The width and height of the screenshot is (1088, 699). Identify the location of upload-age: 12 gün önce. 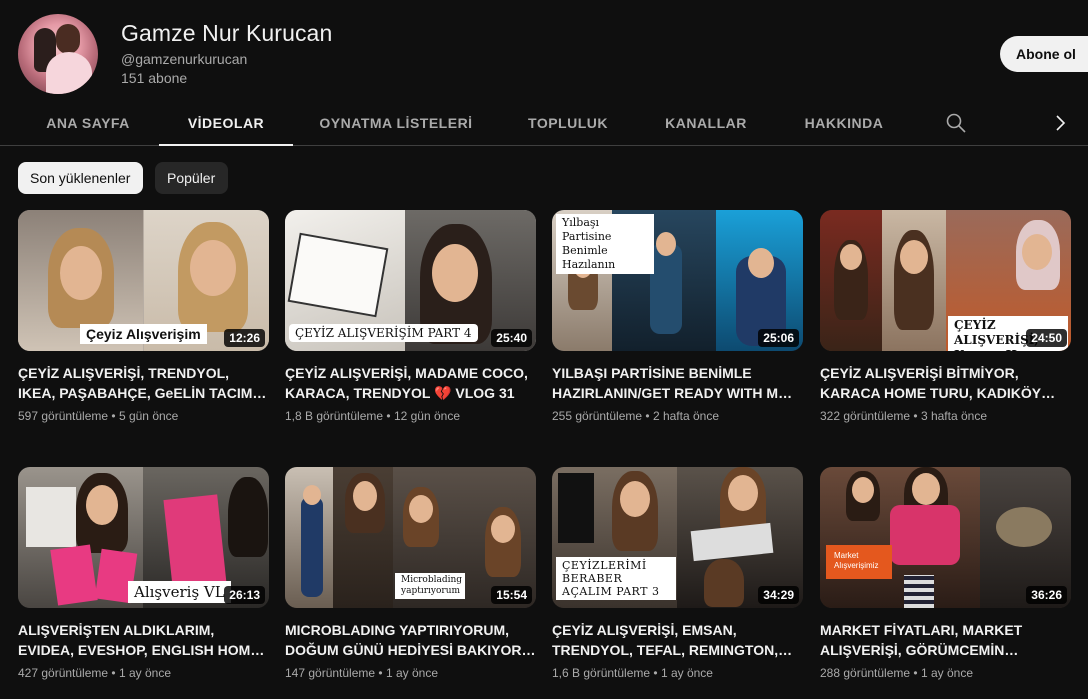
(426, 416).